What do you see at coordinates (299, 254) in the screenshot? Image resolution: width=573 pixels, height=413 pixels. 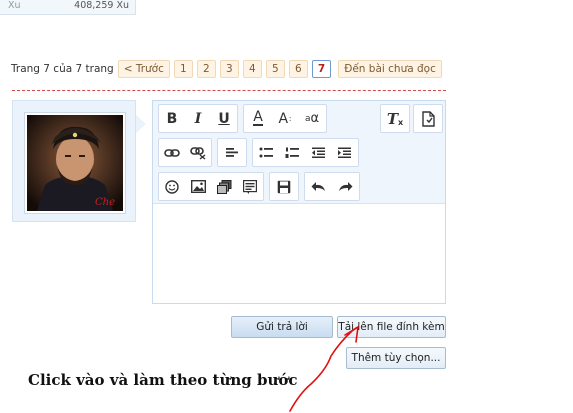 I see `editor-content-area` at bounding box center [299, 254].